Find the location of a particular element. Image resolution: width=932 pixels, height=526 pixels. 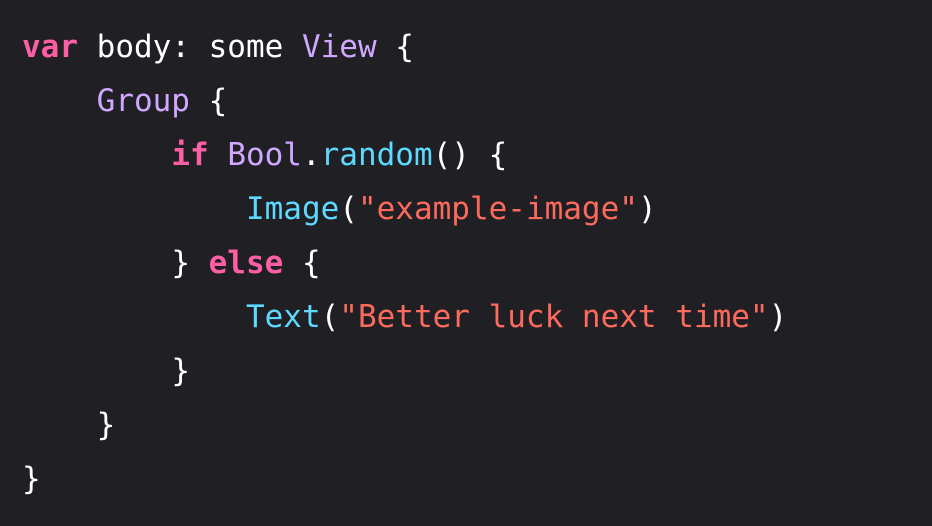

keyword-if: if is located at coordinates (190, 155).